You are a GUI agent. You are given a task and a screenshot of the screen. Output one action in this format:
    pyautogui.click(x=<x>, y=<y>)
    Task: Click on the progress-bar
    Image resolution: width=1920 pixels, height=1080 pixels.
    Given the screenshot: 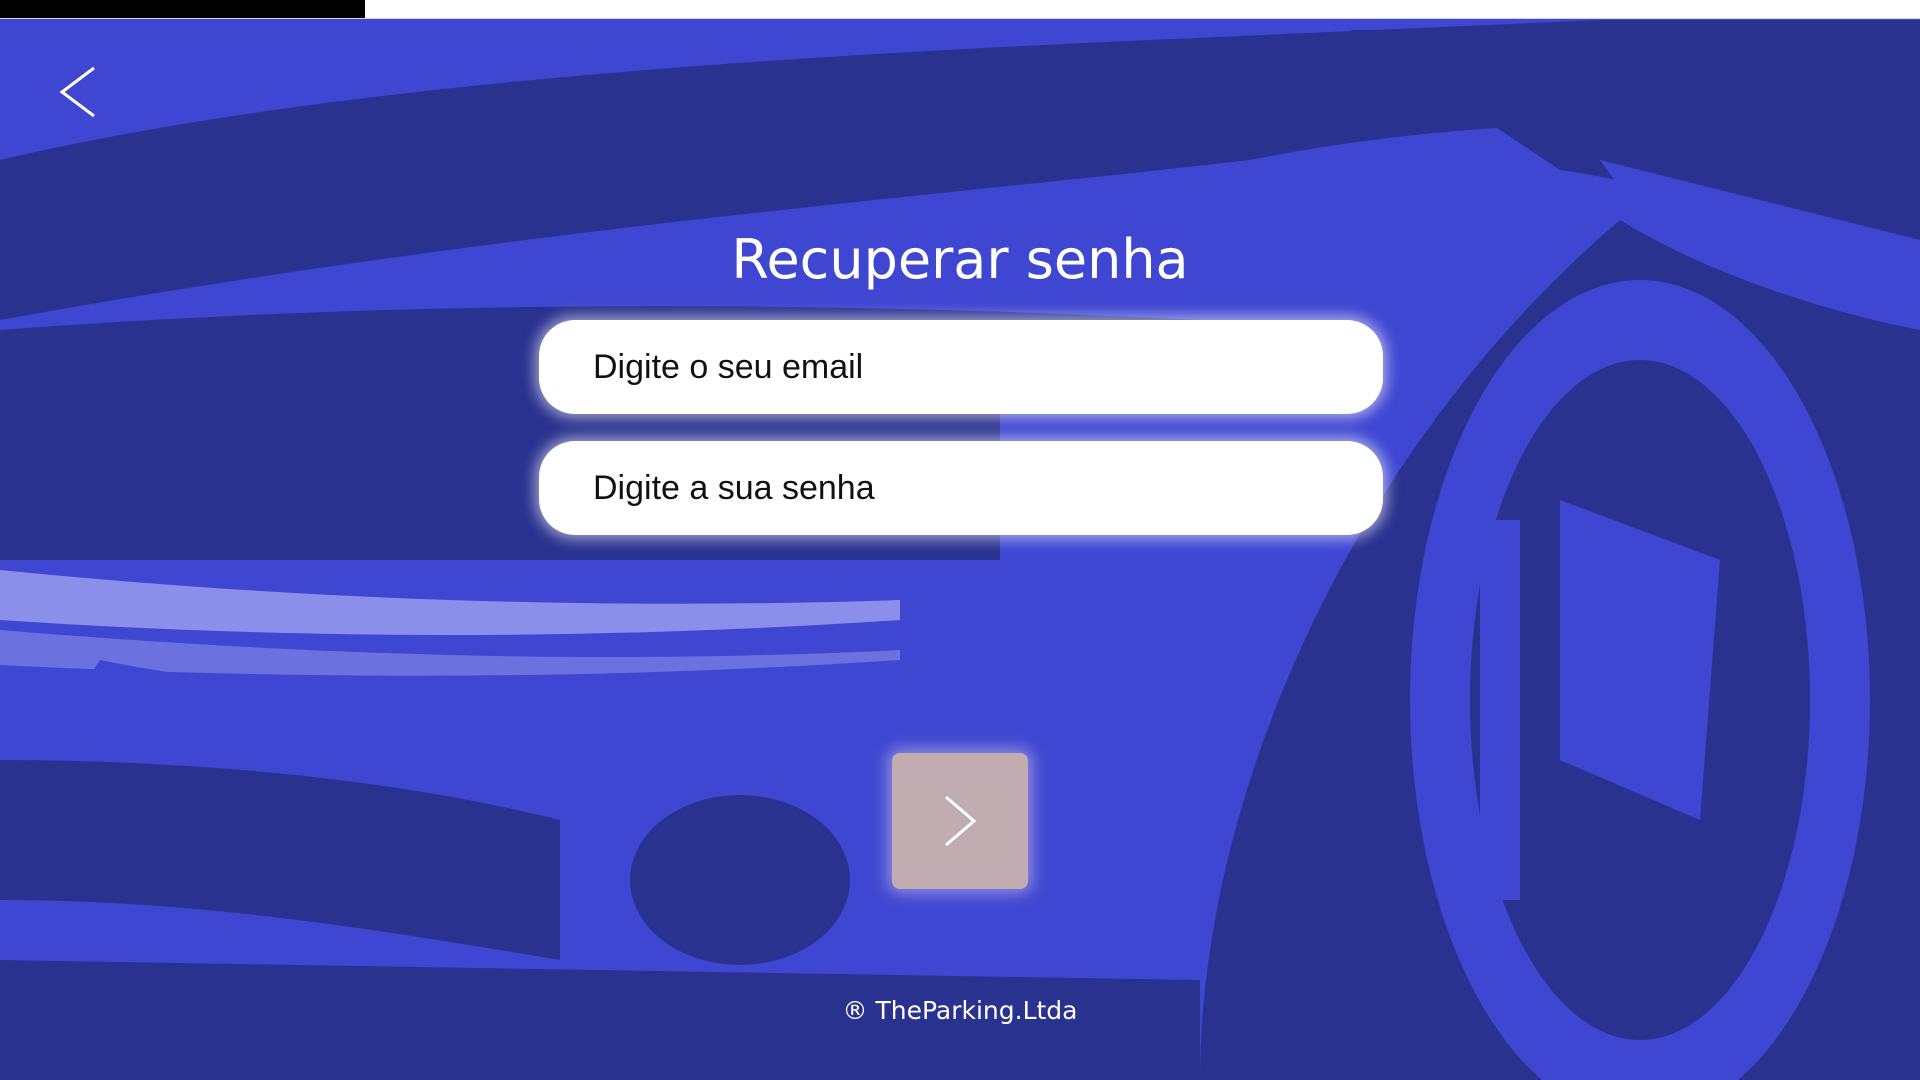 What is the action you would take?
    pyautogui.click(x=960, y=9)
    